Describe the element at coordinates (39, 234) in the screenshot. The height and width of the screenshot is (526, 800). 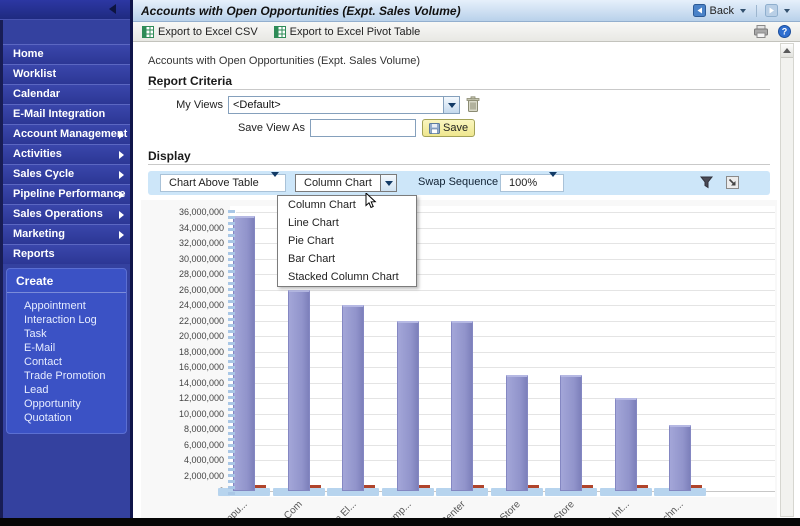
I see `sidebar-item-label: Marketing` at that location.